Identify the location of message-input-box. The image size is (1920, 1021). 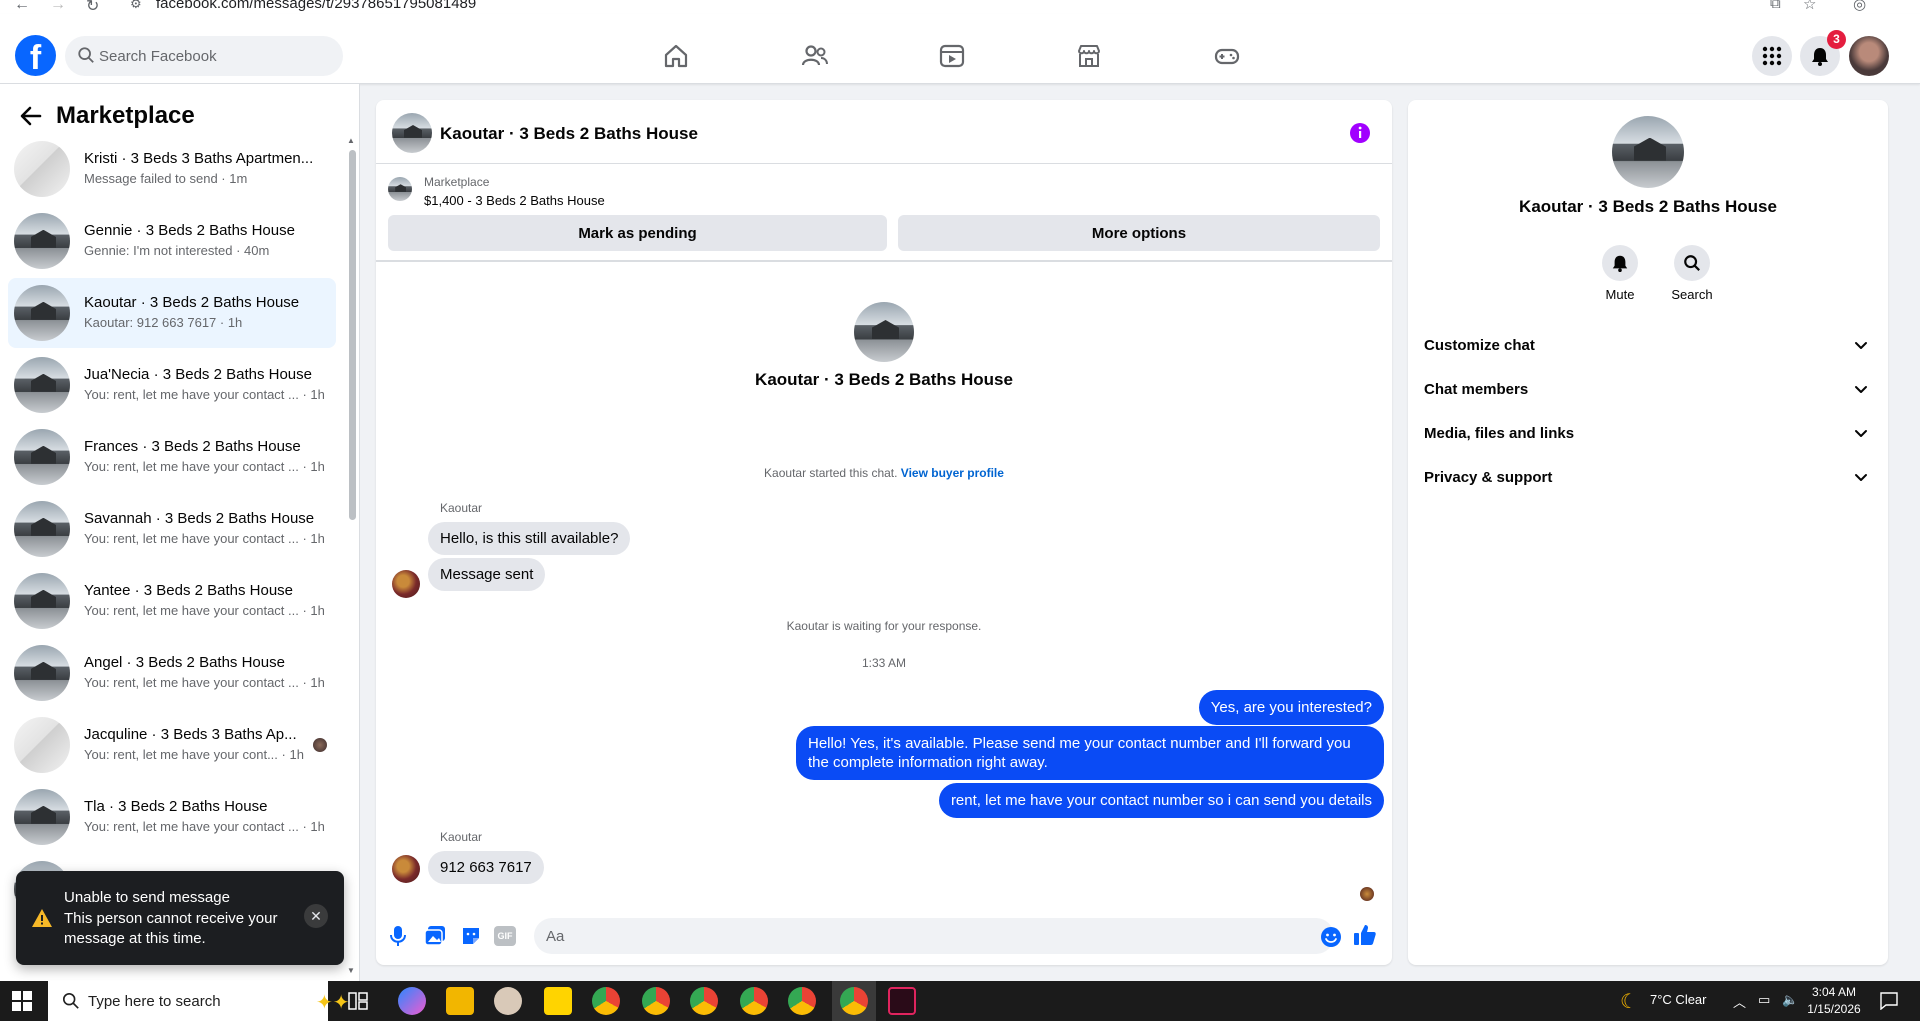
(934, 936).